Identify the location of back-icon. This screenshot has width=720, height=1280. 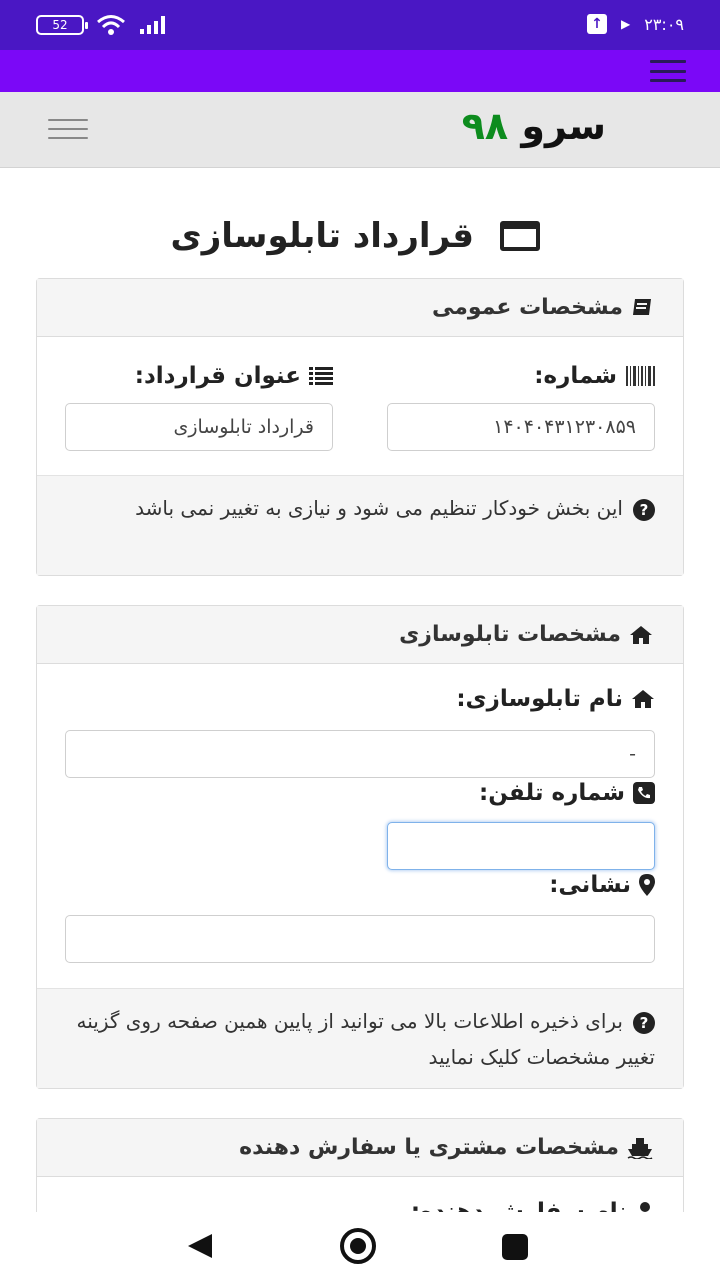
(200, 1246).